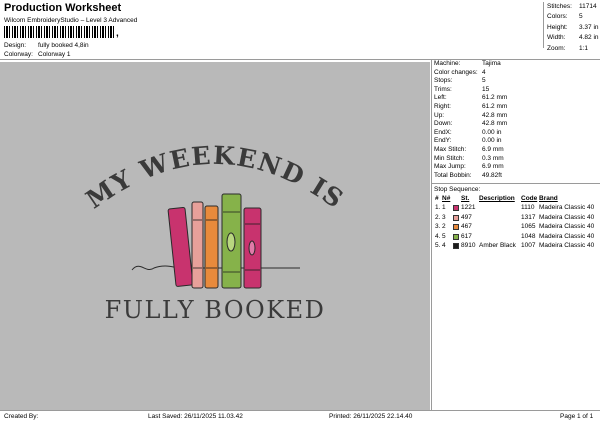  What do you see at coordinates (450, 167) in the screenshot?
I see `info-label: Max Jump:` at bounding box center [450, 167].